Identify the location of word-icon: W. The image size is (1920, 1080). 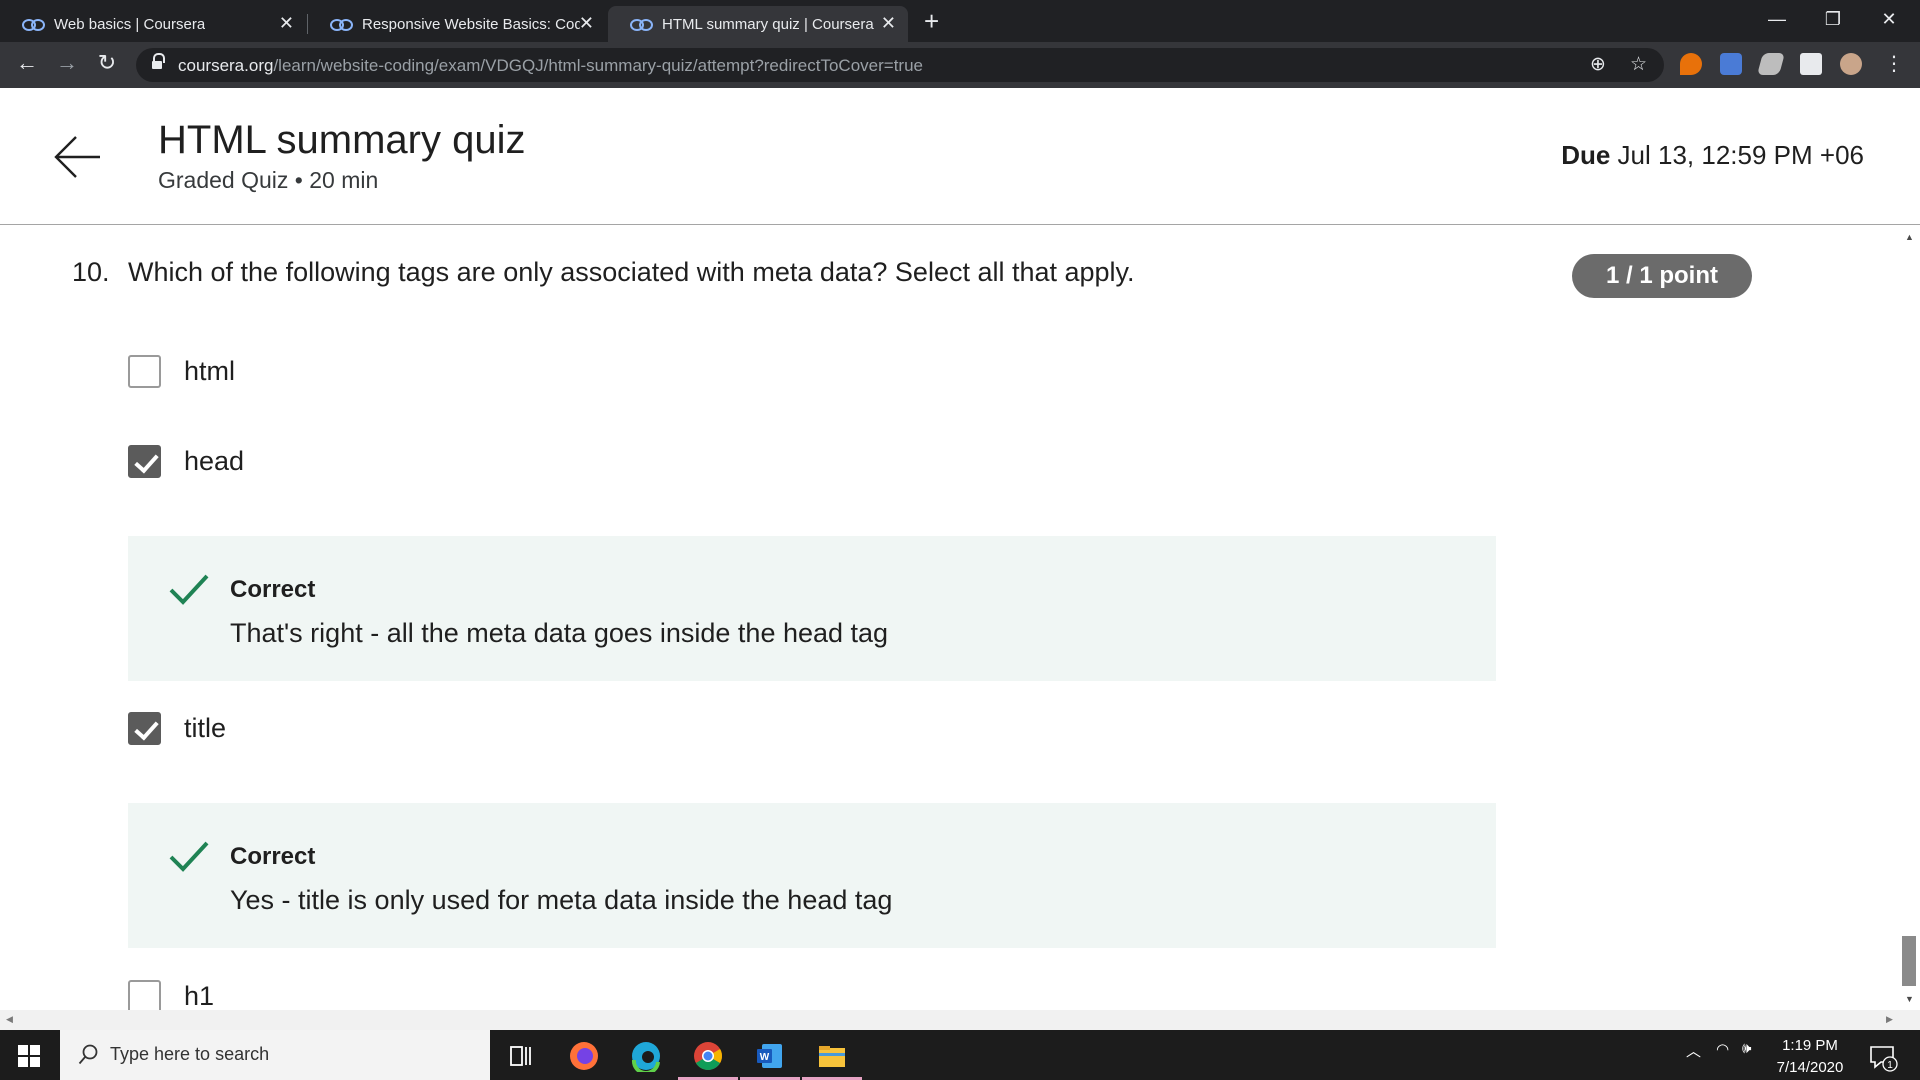
(770, 1056).